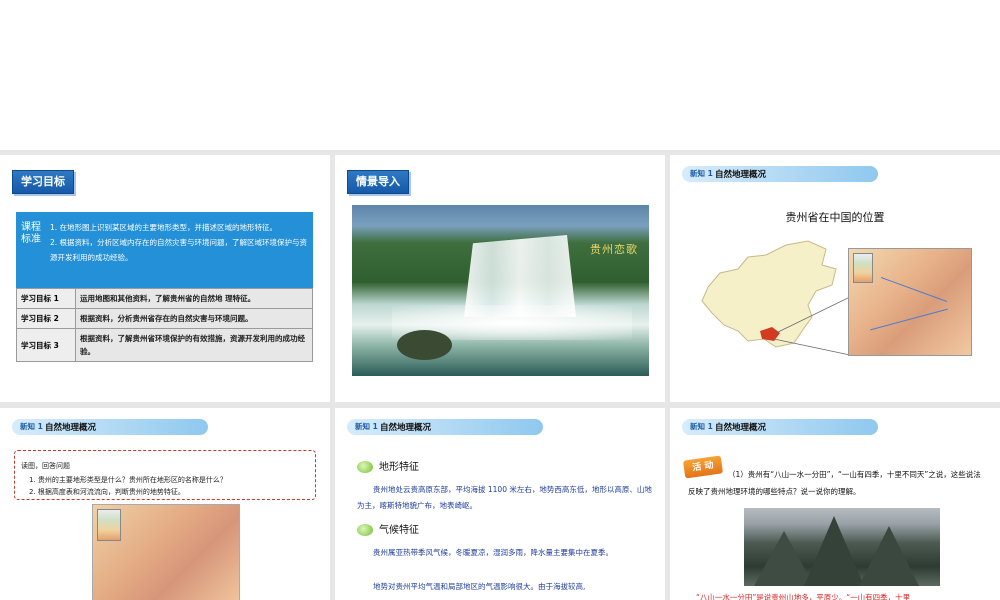 This screenshot has height=600, width=1000. I want to click on slide-thumbnail-2: 情景导入 贵州恋歌, so click(500, 278).